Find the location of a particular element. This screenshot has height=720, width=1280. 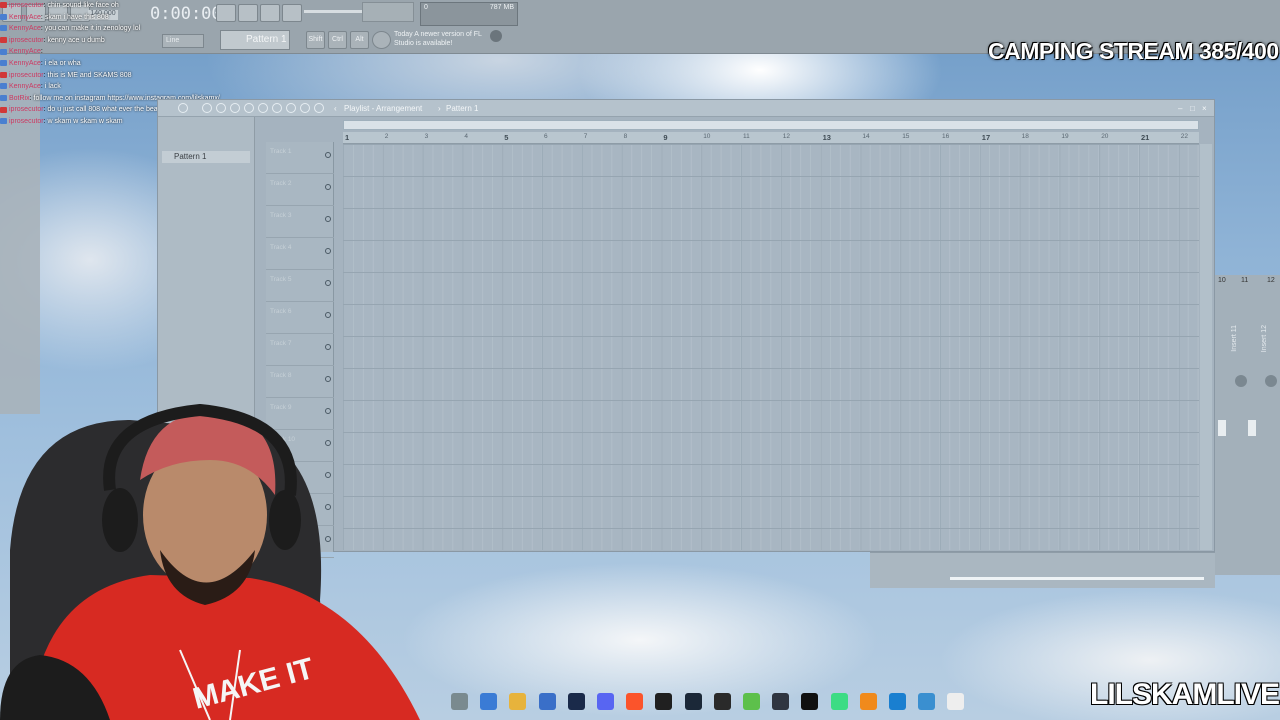

bar-number: 12 is located at coordinates (786, 136).